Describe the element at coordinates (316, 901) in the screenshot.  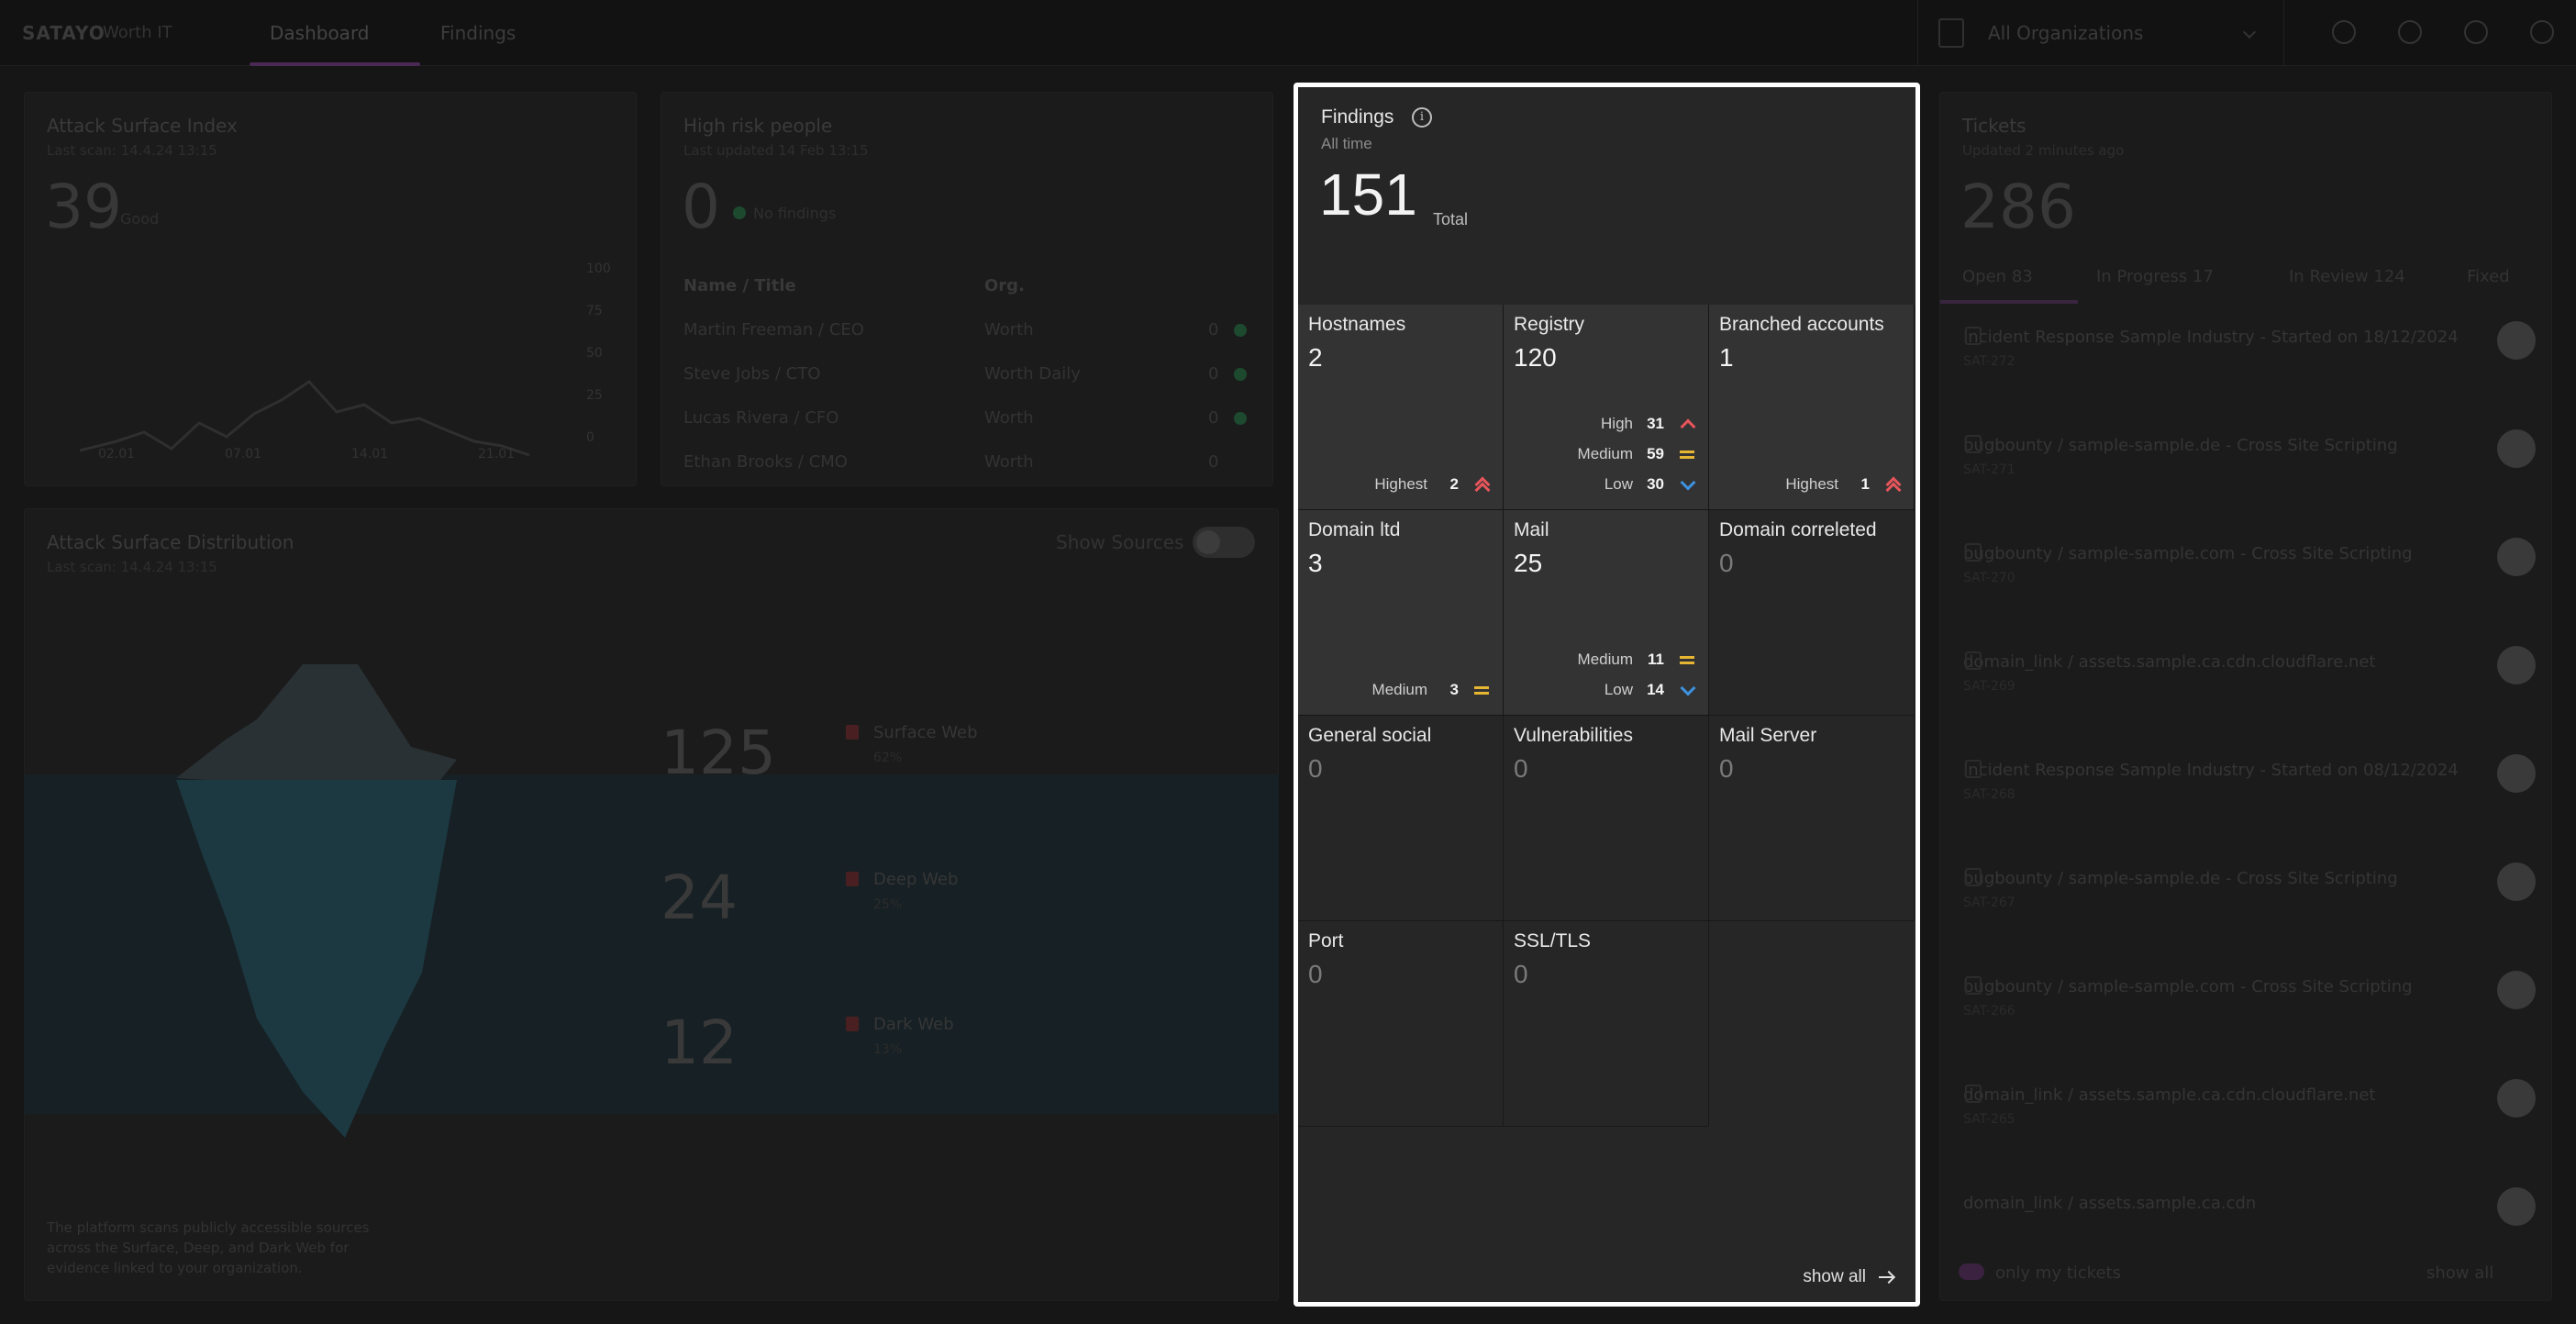
I see `iceberg-illustration` at that location.